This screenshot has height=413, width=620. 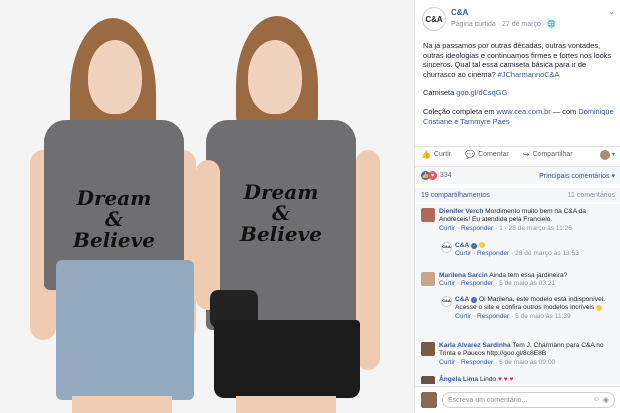 I want to click on verified-badge-icon: ✓, so click(x=474, y=246).